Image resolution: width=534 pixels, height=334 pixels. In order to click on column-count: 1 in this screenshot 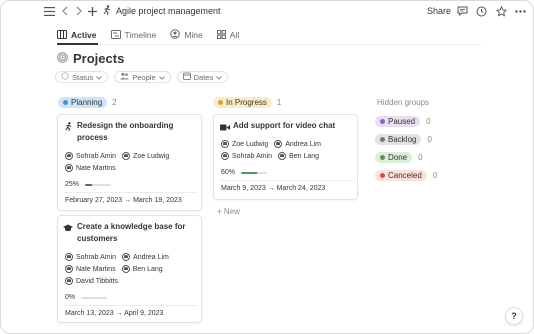, I will do `click(279, 102)`.